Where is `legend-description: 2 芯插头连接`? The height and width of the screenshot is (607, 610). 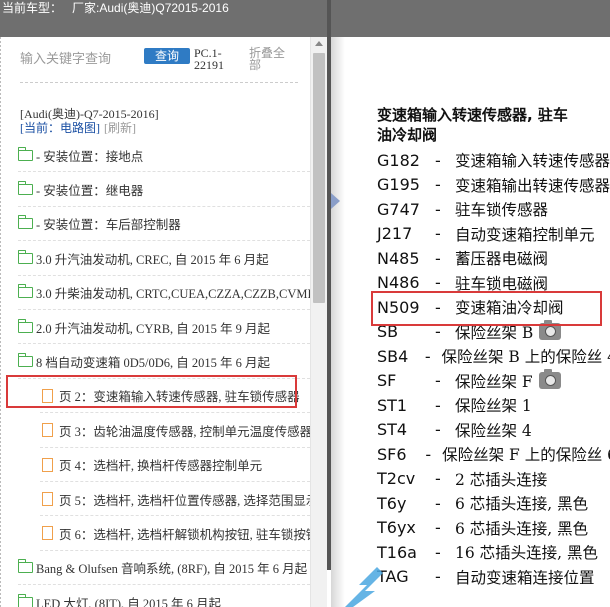 legend-description: 2 芯插头连接 is located at coordinates (501, 479).